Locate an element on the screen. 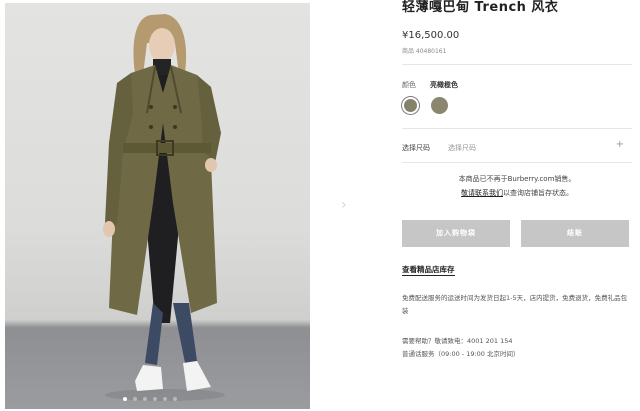  notice-line-1: 本商品已不再于Burberry.com销售。 is located at coordinates (517, 179).